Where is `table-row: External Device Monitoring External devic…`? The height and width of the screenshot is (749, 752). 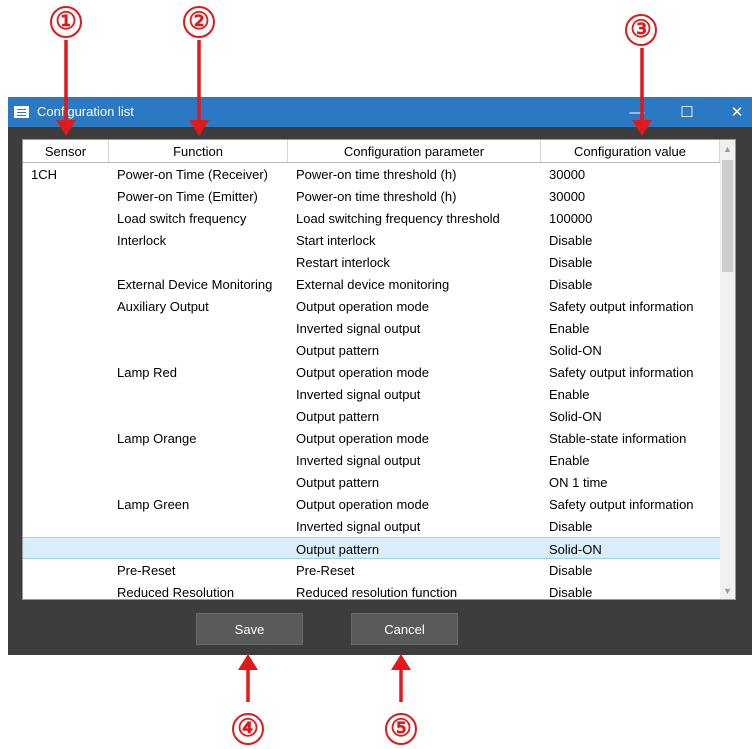 table-row: External Device Monitoring External devic… is located at coordinates (371, 284).